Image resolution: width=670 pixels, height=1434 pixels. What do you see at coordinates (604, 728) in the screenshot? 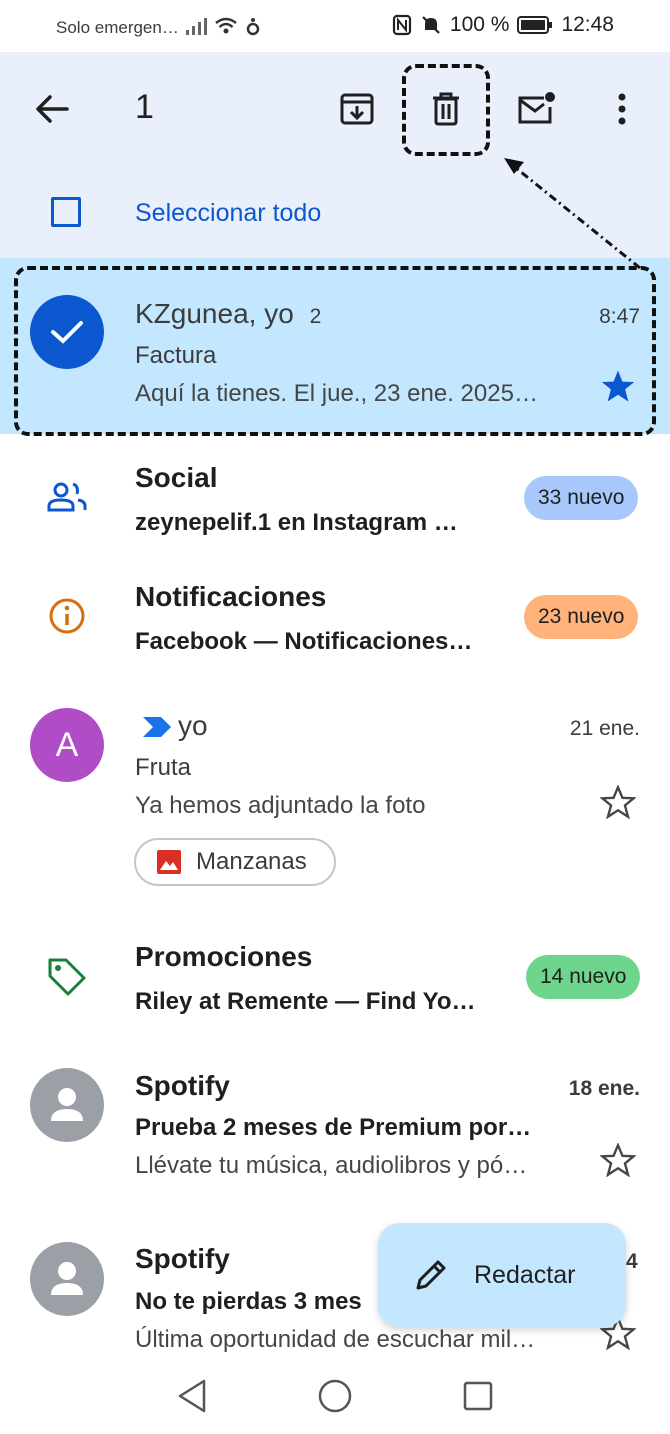
I see `fruta-time: 21 ene.` at bounding box center [604, 728].